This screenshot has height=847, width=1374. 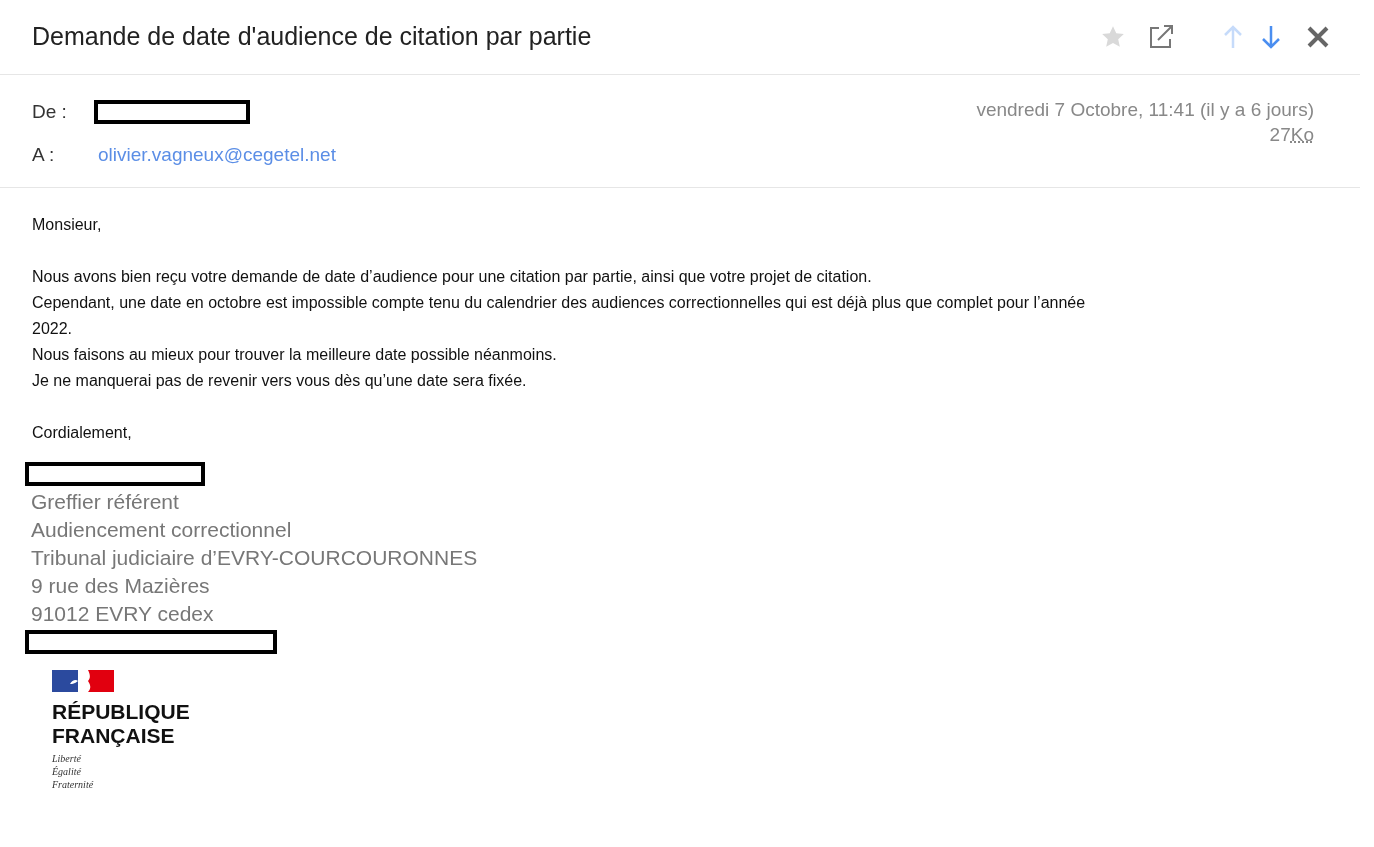 I want to click on date-text: vendredi 7 Octobre, 11:41 (il y a 6 jours), so click(x=1145, y=110).